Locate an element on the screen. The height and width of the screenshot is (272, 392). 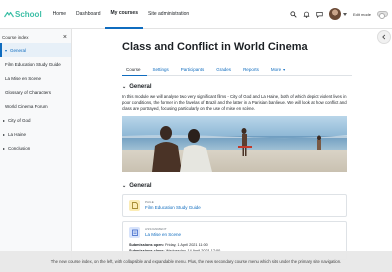
tab-participants: Participants is located at coordinates (193, 69).